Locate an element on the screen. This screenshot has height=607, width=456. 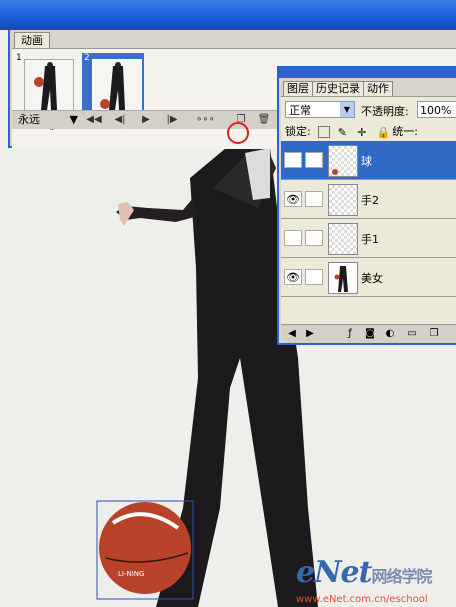
tween-icon: ∘∘∘ is located at coordinates (205, 120).